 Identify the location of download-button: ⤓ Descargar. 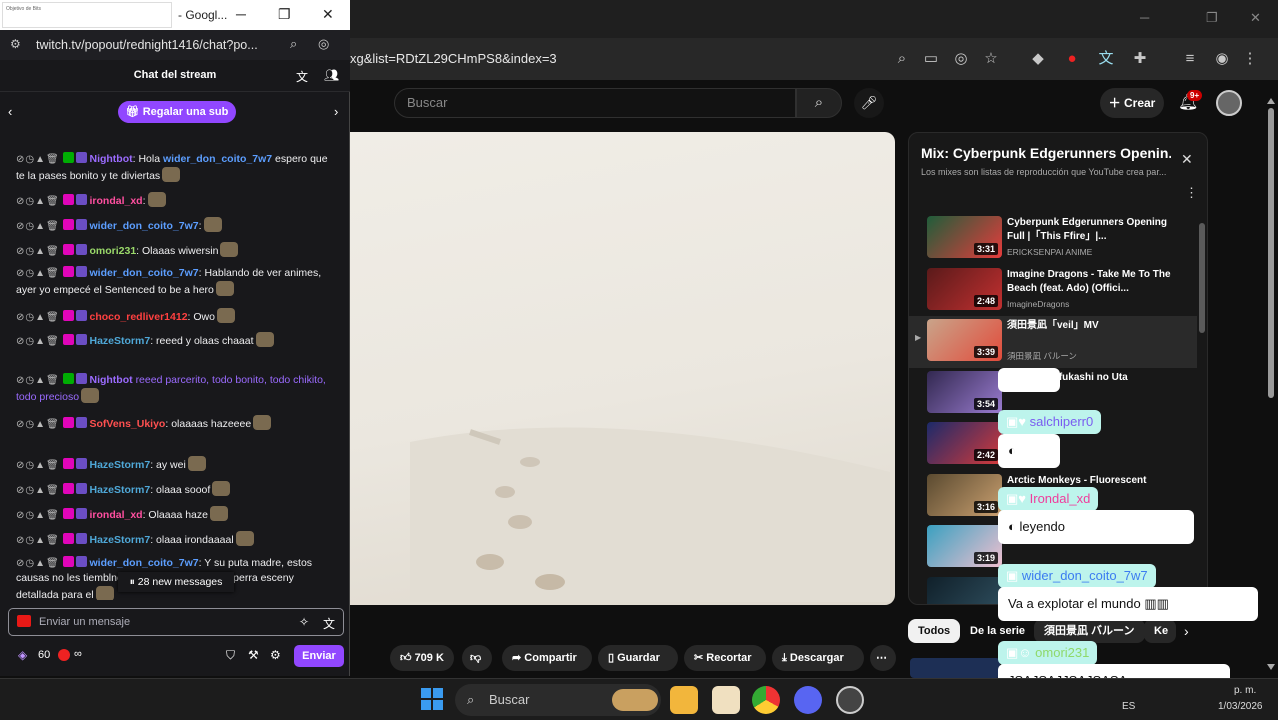
(818, 658).